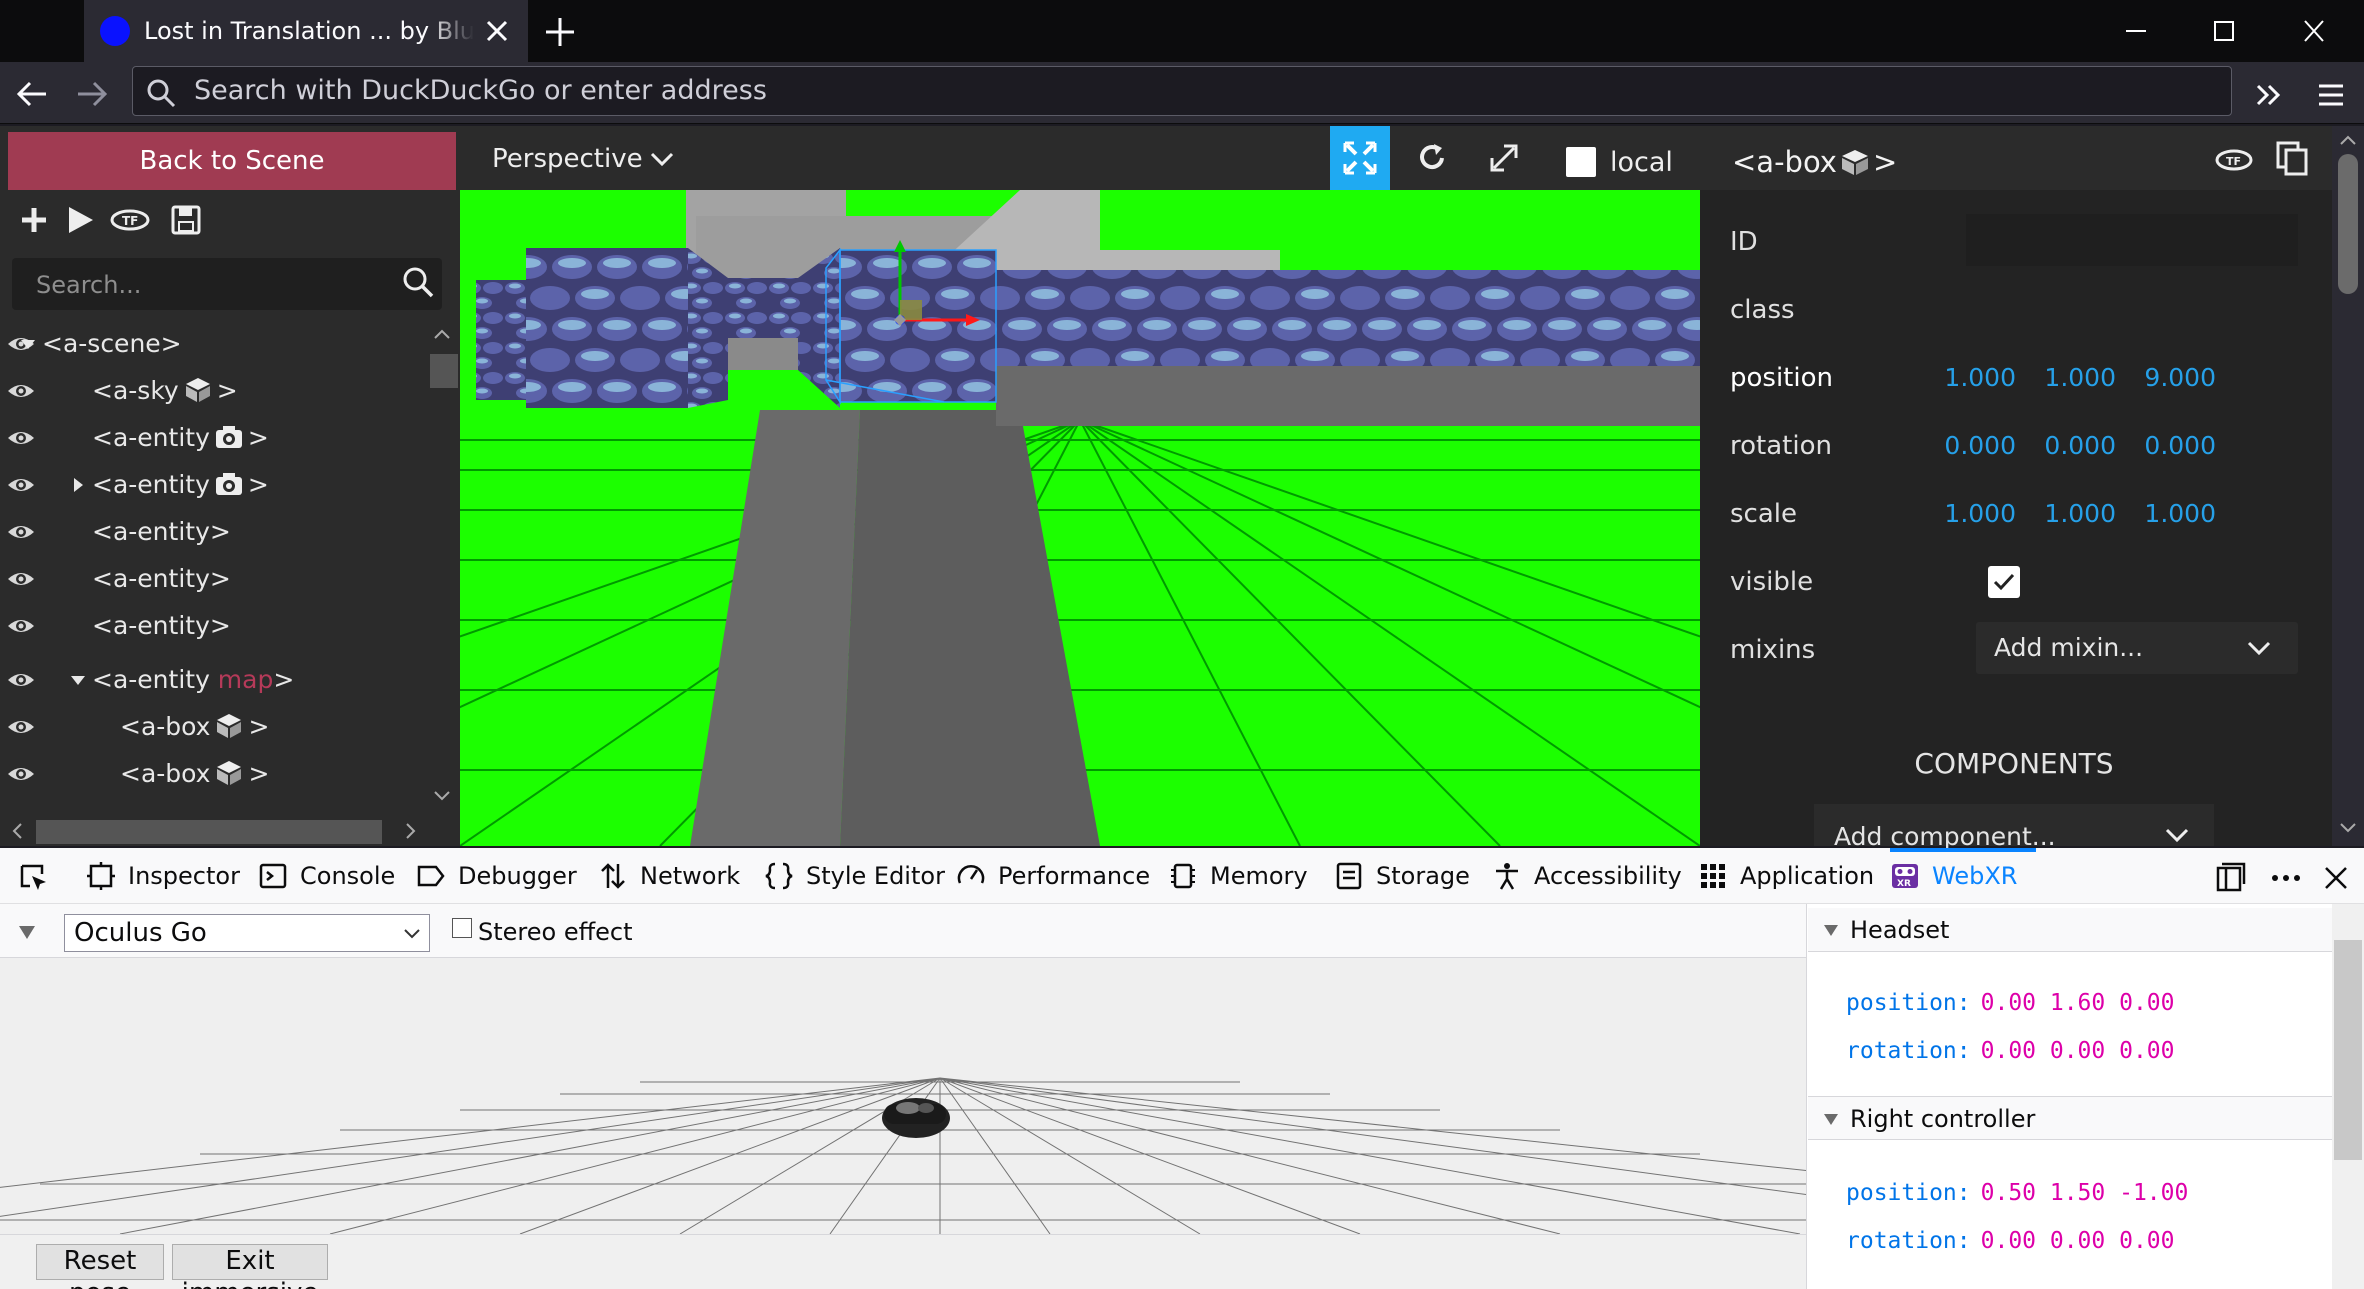  Describe the element at coordinates (27, 932) in the screenshot. I see `collapse-triangle-icon` at that location.